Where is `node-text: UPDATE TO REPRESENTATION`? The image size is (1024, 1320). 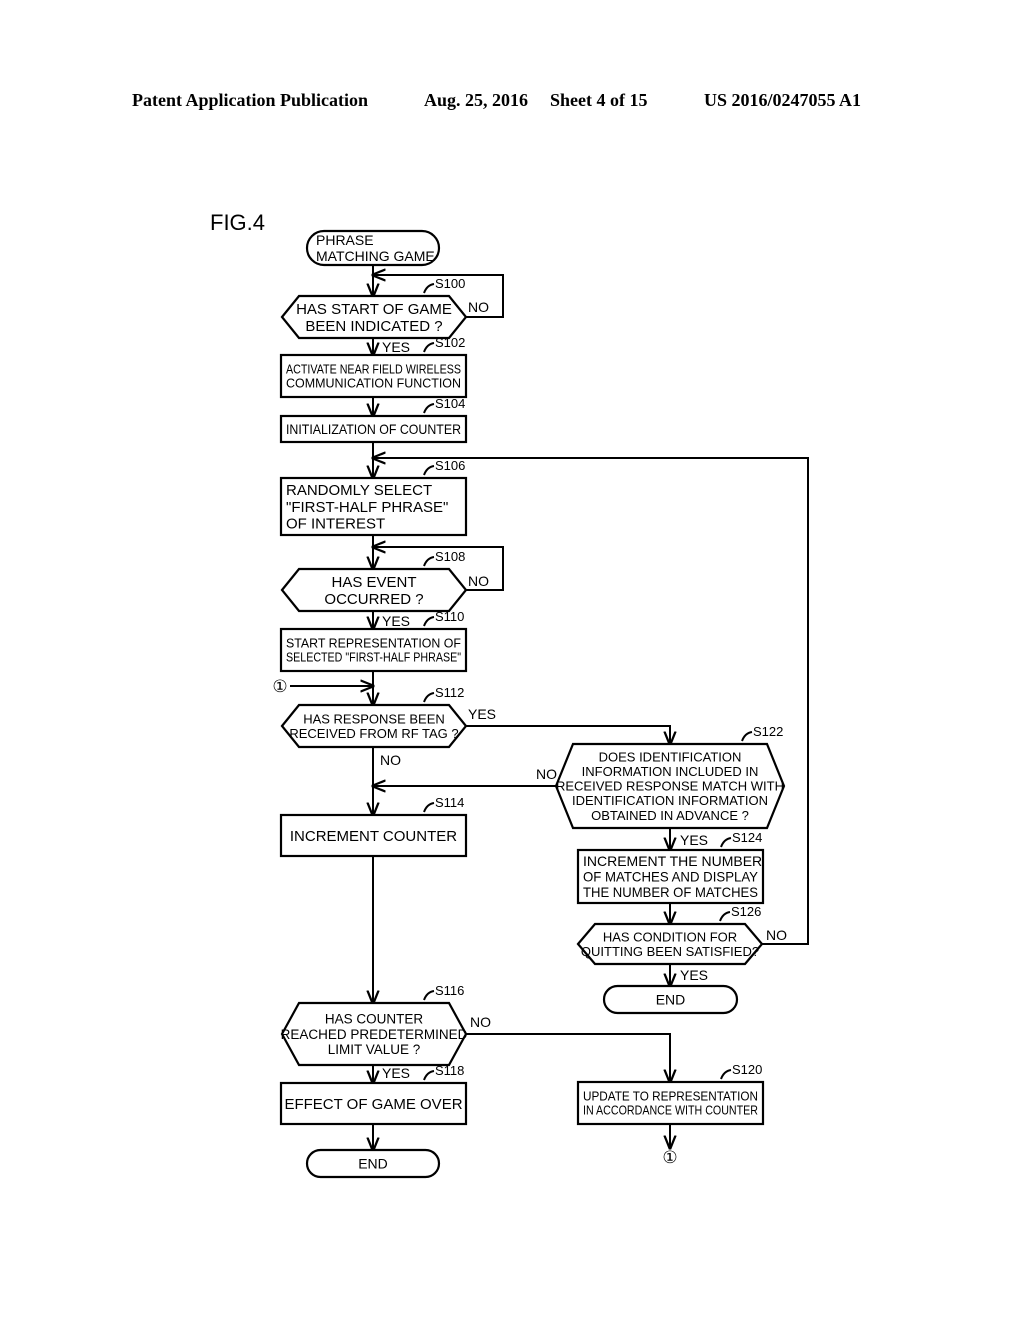 node-text: UPDATE TO REPRESENTATION is located at coordinates (670, 1097).